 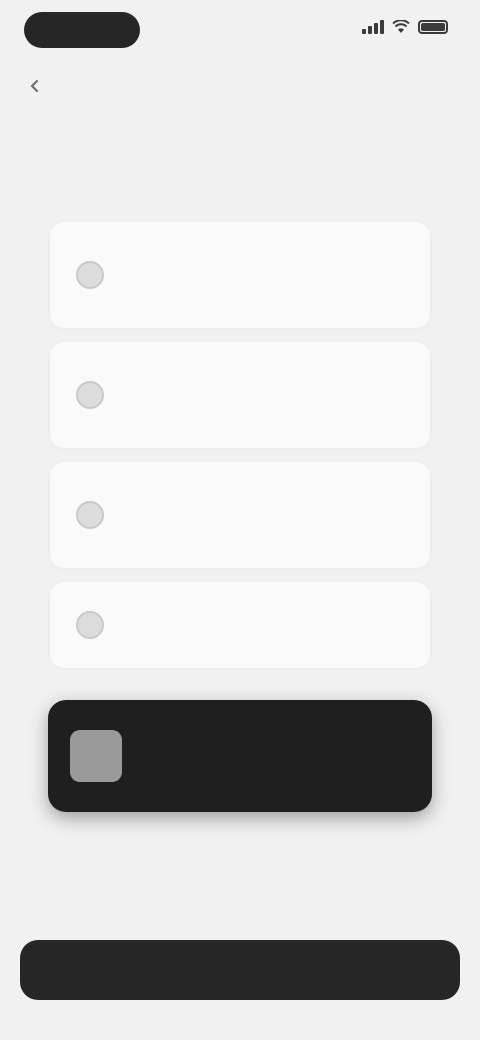 I want to click on chevron-left-icon, so click(x=34, y=86).